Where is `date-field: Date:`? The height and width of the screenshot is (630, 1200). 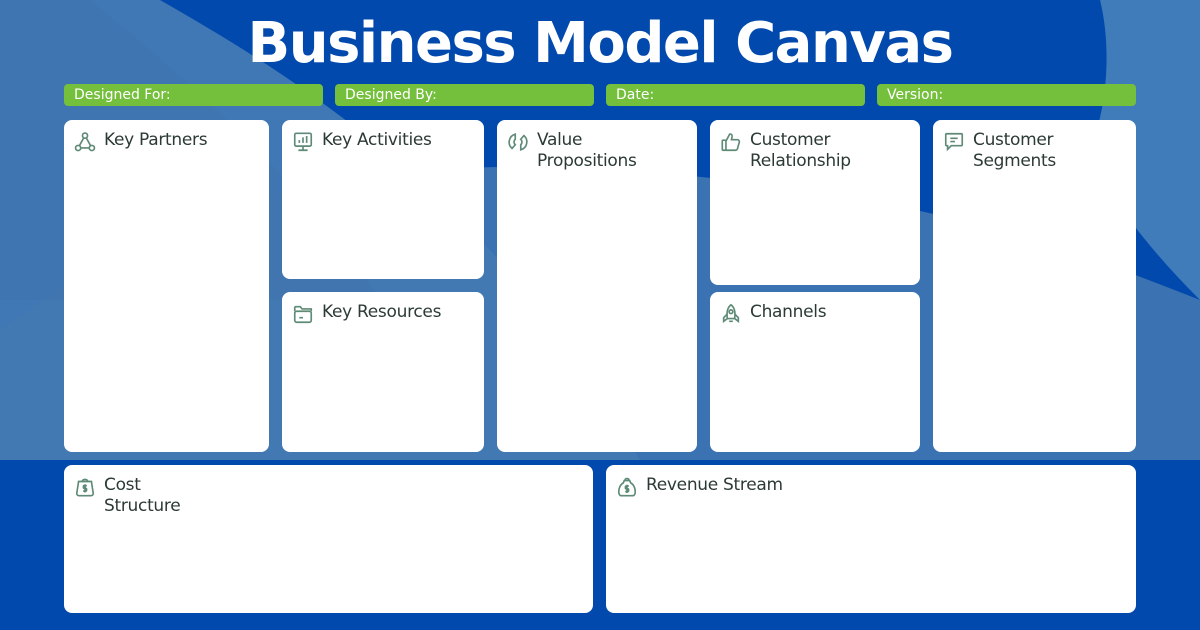 date-field: Date: is located at coordinates (735, 95).